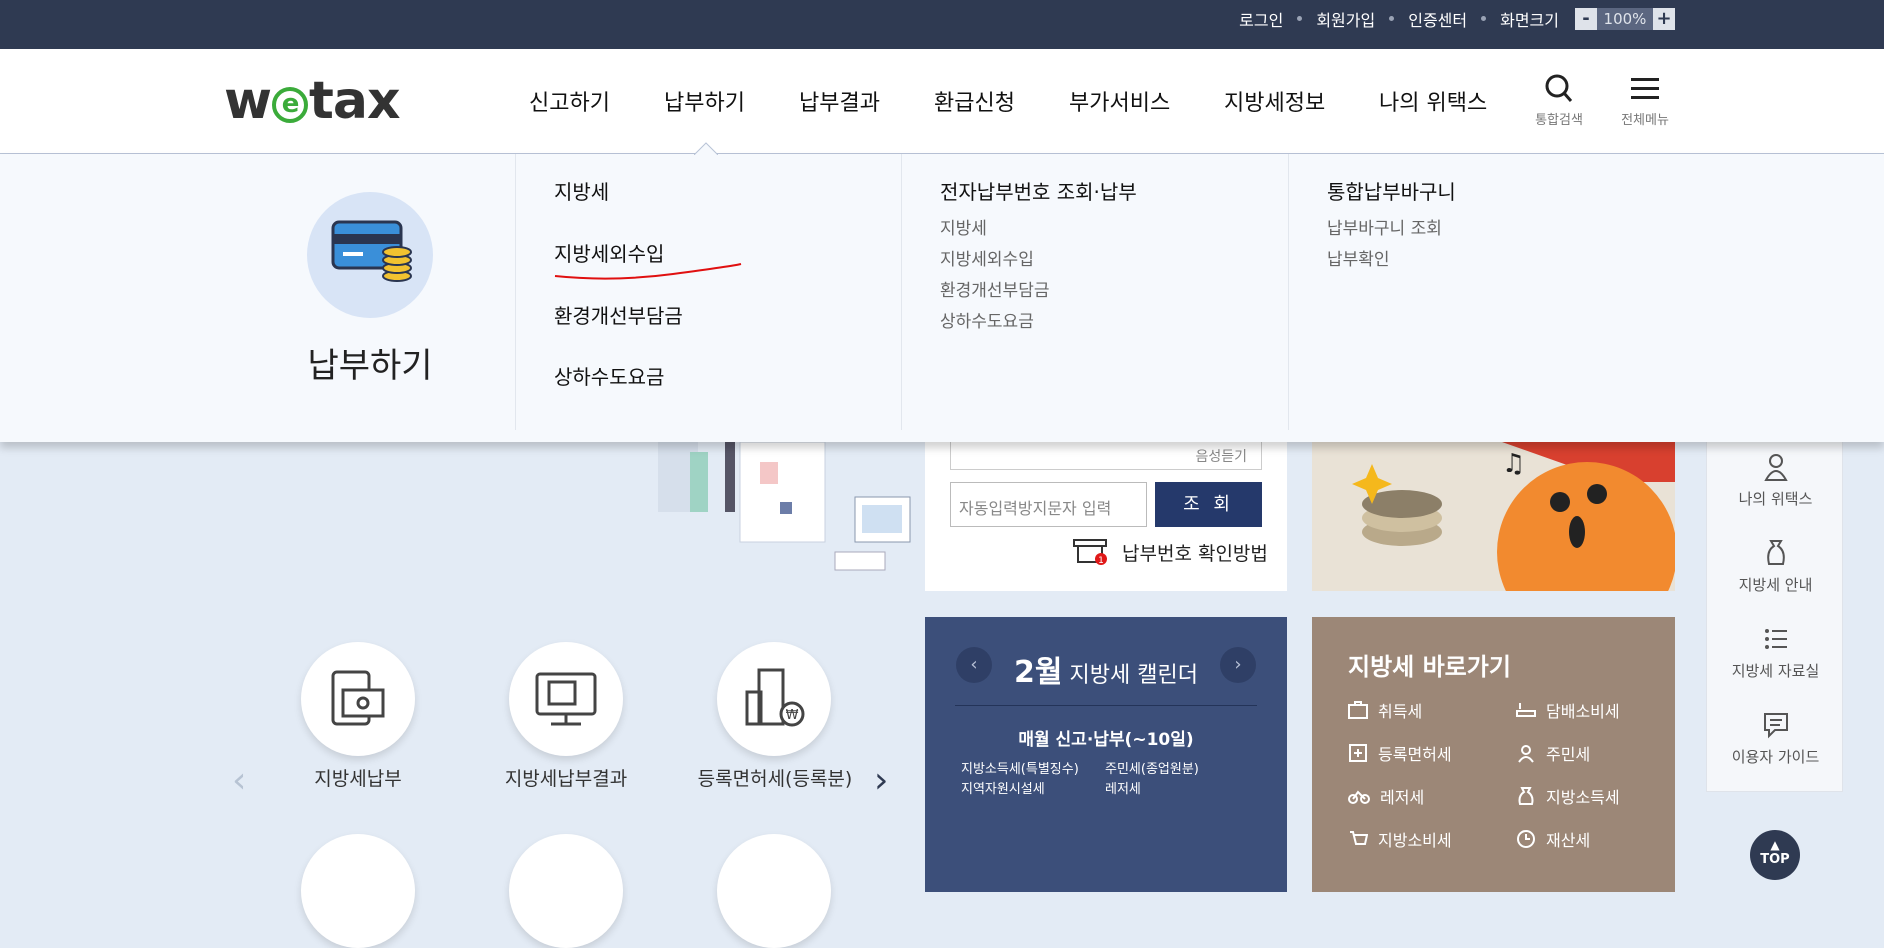 The width and height of the screenshot is (1884, 948). What do you see at coordinates (1358, 710) in the screenshot?
I see `briefcase-icon` at bounding box center [1358, 710].